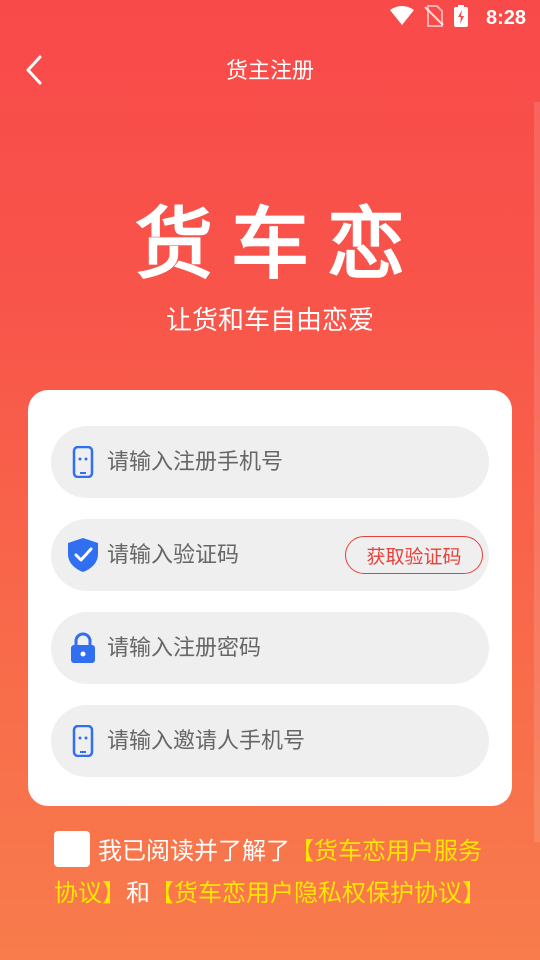 This screenshot has width=540, height=960. What do you see at coordinates (270, 18) in the screenshot?
I see `status-bar: 8:28` at bounding box center [270, 18].